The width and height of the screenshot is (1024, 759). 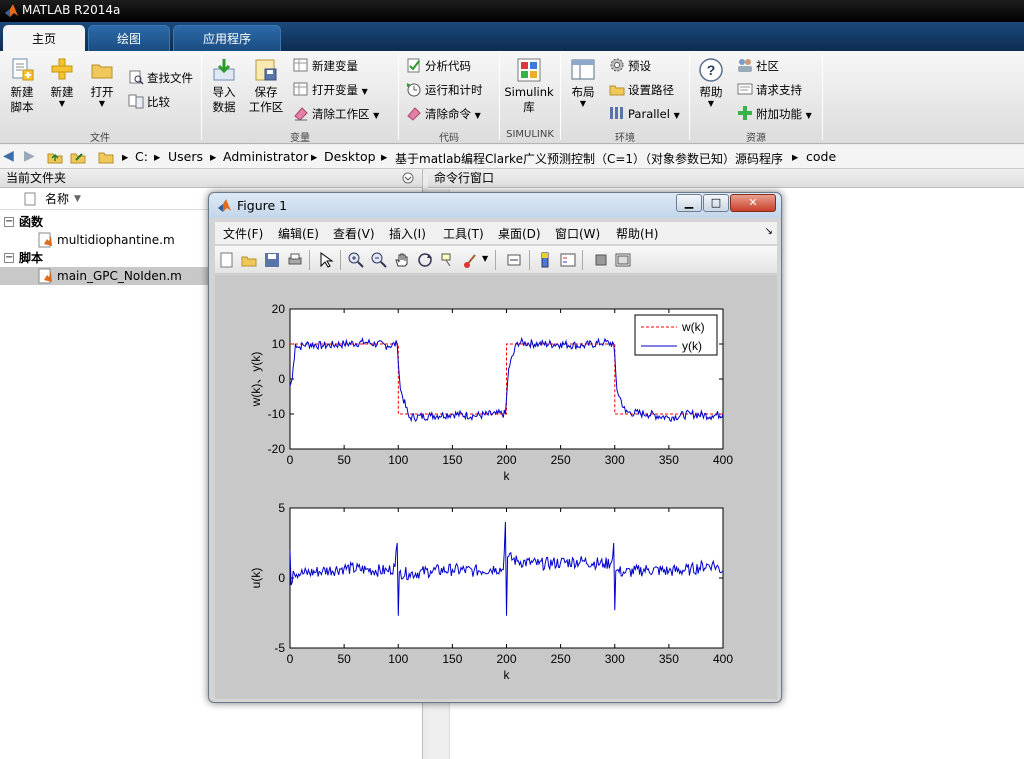 What do you see at coordinates (677, 115) in the screenshot?
I see `parallel-dropdown-icon: ▼` at bounding box center [677, 115].